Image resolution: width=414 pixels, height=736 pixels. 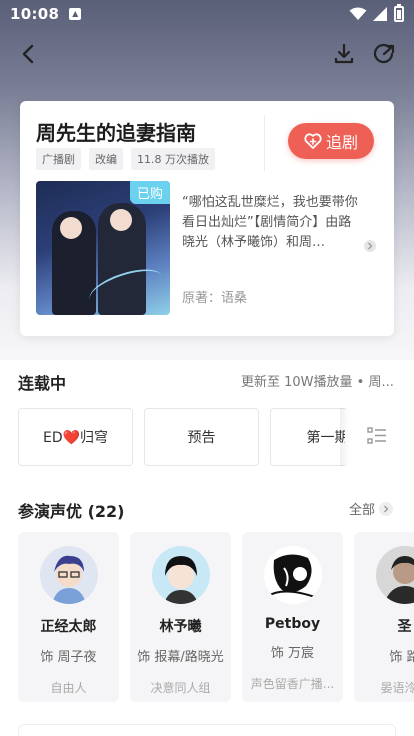 What do you see at coordinates (380, 14) in the screenshot?
I see `signal-icon` at bounding box center [380, 14].